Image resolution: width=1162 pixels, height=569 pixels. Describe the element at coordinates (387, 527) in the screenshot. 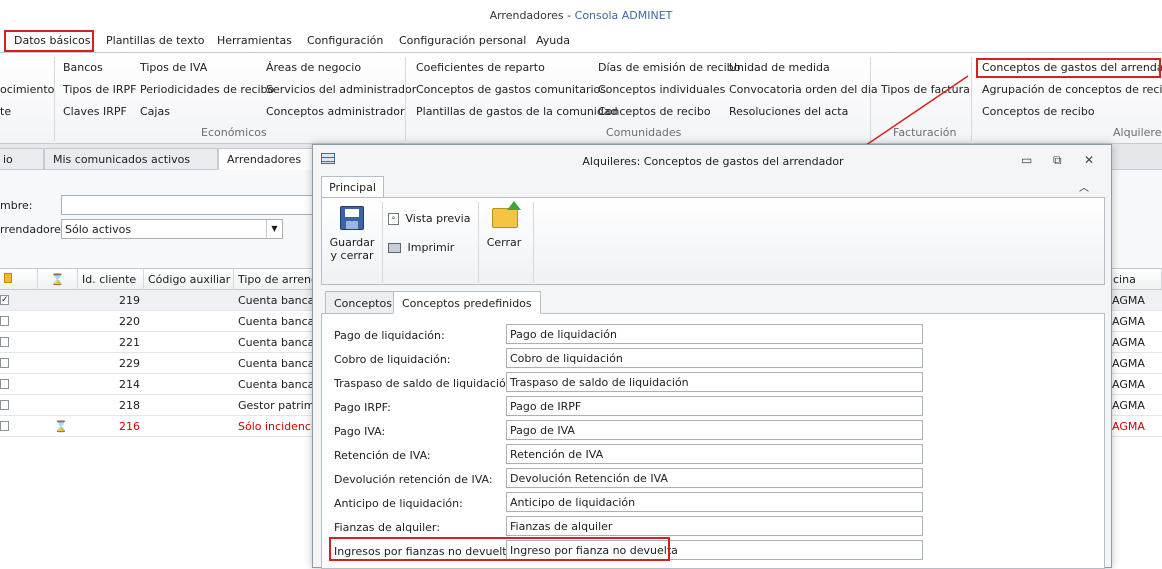

I see `label-fianzas-alquiler: Fianzas de alquiler:` at that location.